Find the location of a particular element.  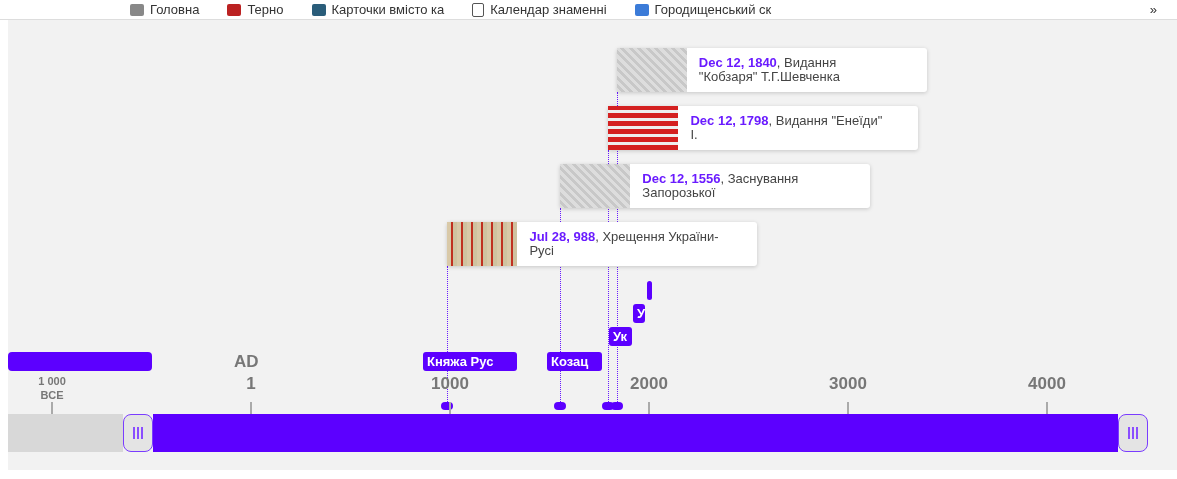

event-card: Dec 12, 1840, Видання "Кобзаря" Т.Г.Шевченка is located at coordinates (771, 70).